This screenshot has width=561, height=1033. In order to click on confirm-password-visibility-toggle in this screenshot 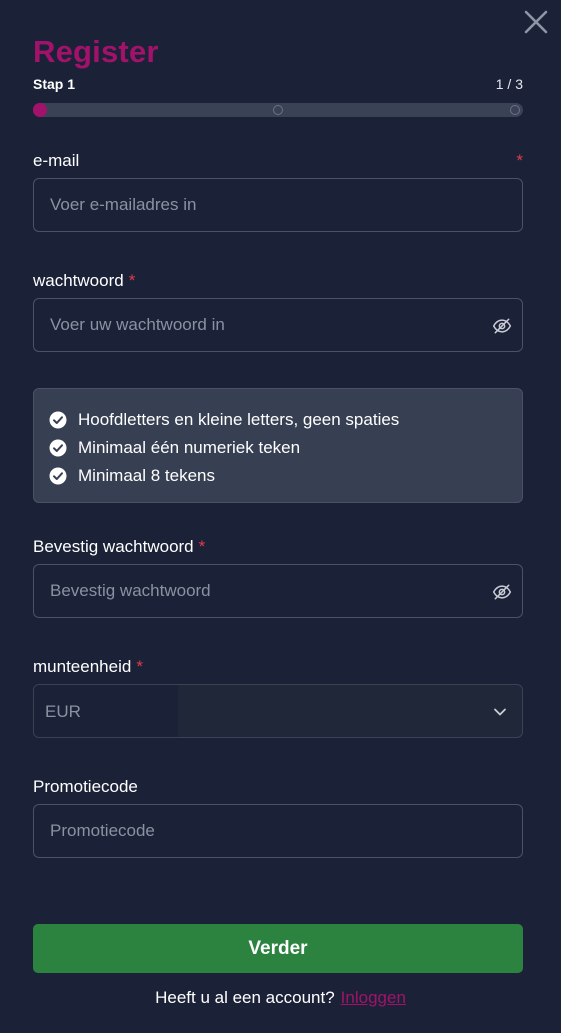, I will do `click(502, 592)`.